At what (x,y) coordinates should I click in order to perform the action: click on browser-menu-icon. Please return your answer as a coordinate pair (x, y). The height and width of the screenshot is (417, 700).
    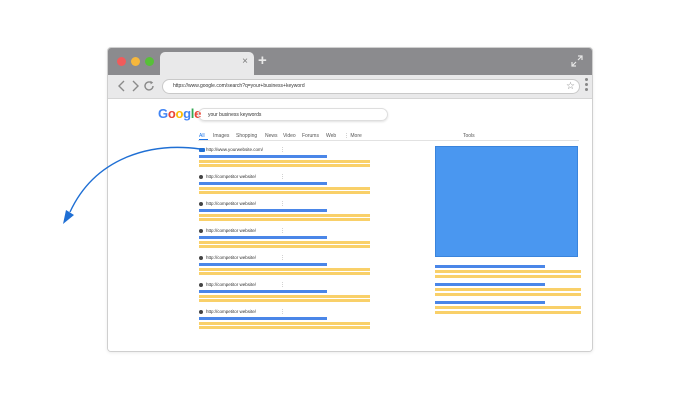
    Looking at the image, I should click on (586, 85).